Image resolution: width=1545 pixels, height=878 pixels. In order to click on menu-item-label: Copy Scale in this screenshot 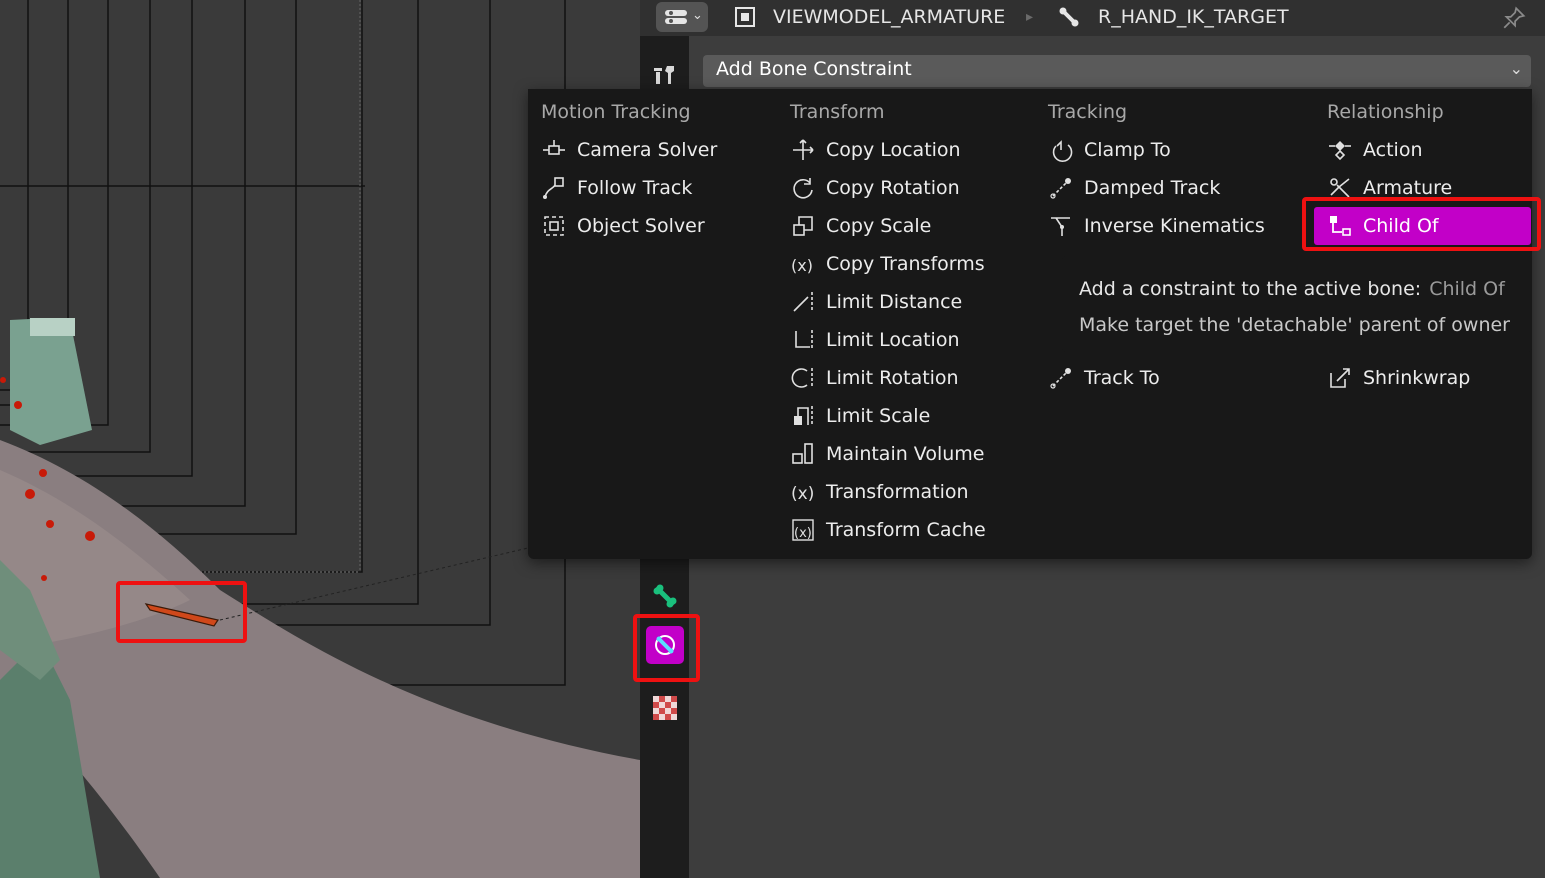, I will do `click(879, 226)`.